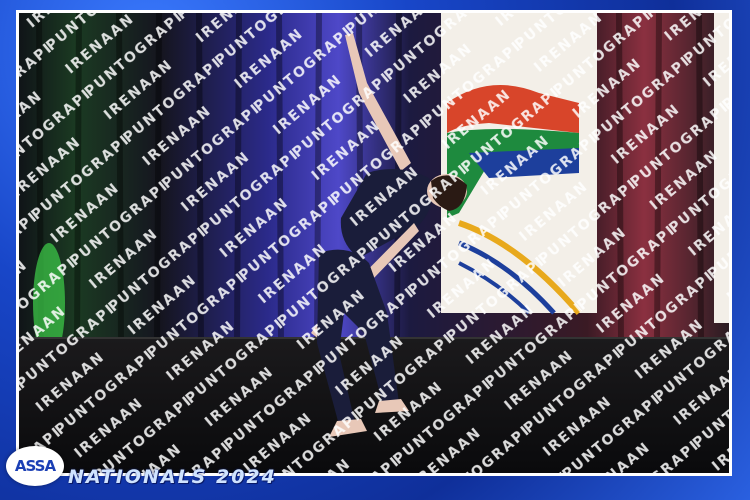 Image resolution: width=750 pixels, height=500 pixels. Describe the element at coordinates (172, 477) in the screenshot. I see `event-title: NATIONALS 2024` at that location.